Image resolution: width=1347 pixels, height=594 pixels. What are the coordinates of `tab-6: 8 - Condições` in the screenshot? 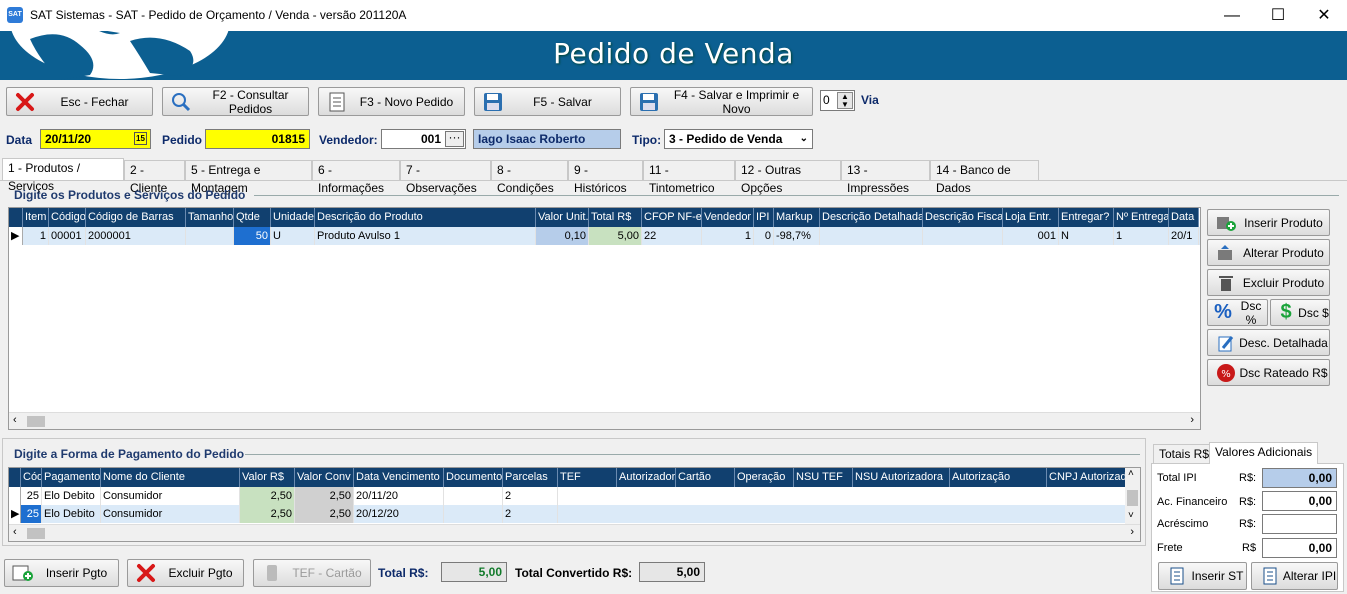 It's located at (529, 177).